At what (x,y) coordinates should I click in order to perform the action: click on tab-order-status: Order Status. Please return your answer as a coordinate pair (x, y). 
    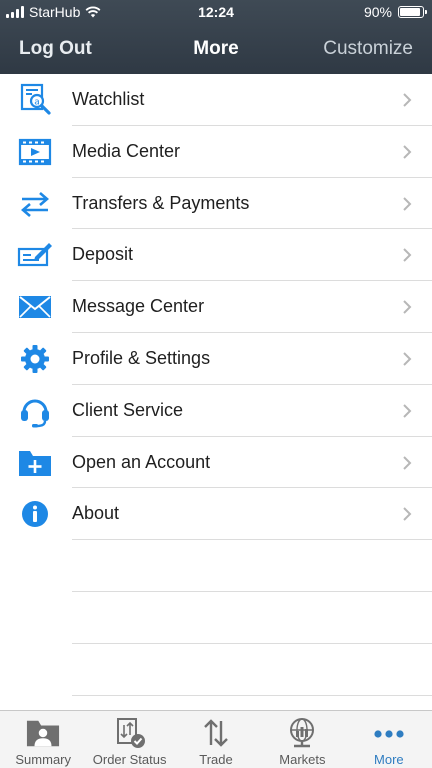
    Looking at the image, I should click on (129, 739).